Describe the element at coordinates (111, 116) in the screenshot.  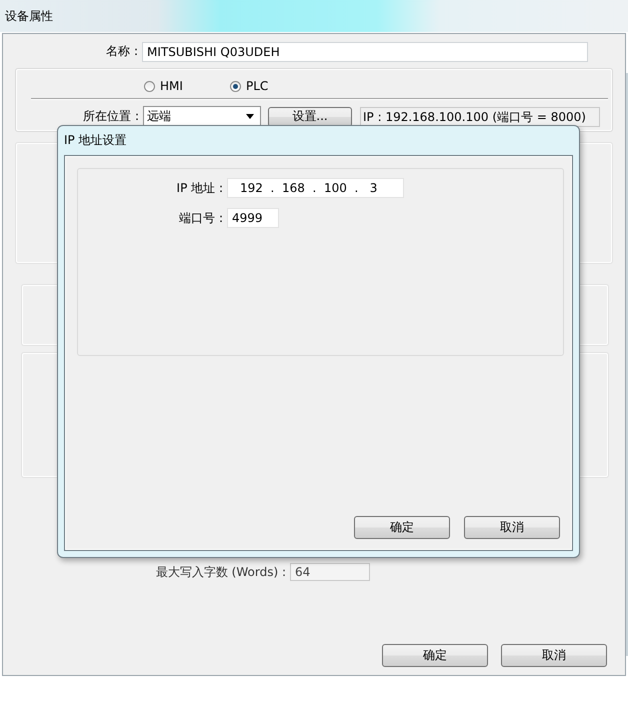
I see `location-label: 所在位置 :` at that location.